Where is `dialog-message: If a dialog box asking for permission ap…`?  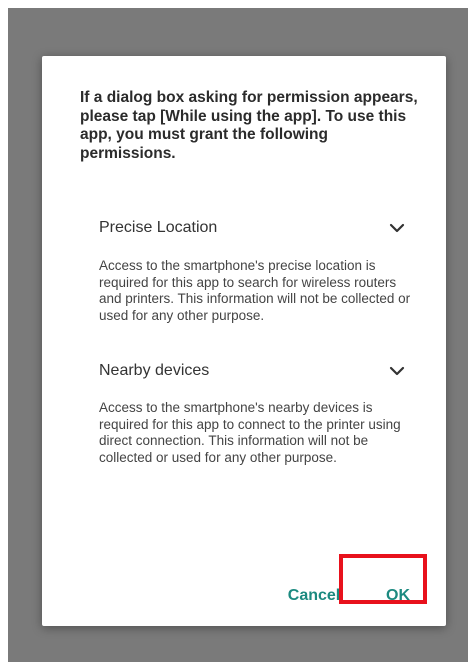
dialog-message: If a dialog box asking for permission ap… is located at coordinates (249, 125).